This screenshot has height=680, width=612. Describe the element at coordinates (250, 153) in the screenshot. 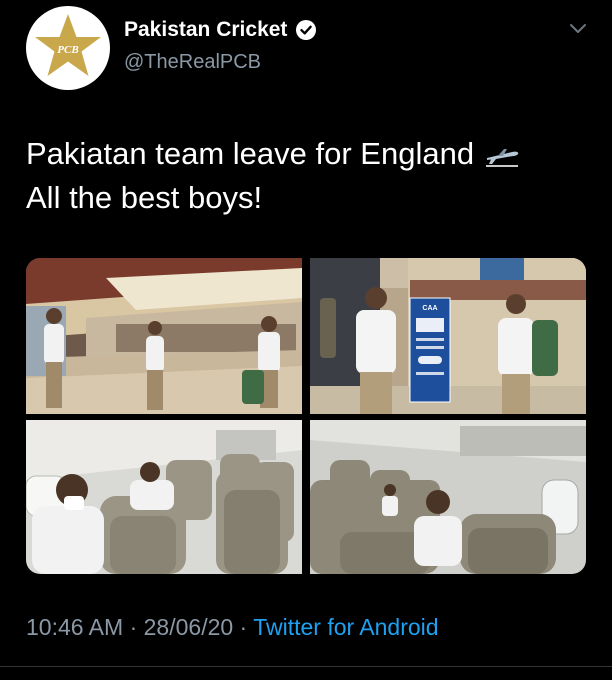

I see `tweet-line-1-text: Pakiatan team leave for England` at that location.